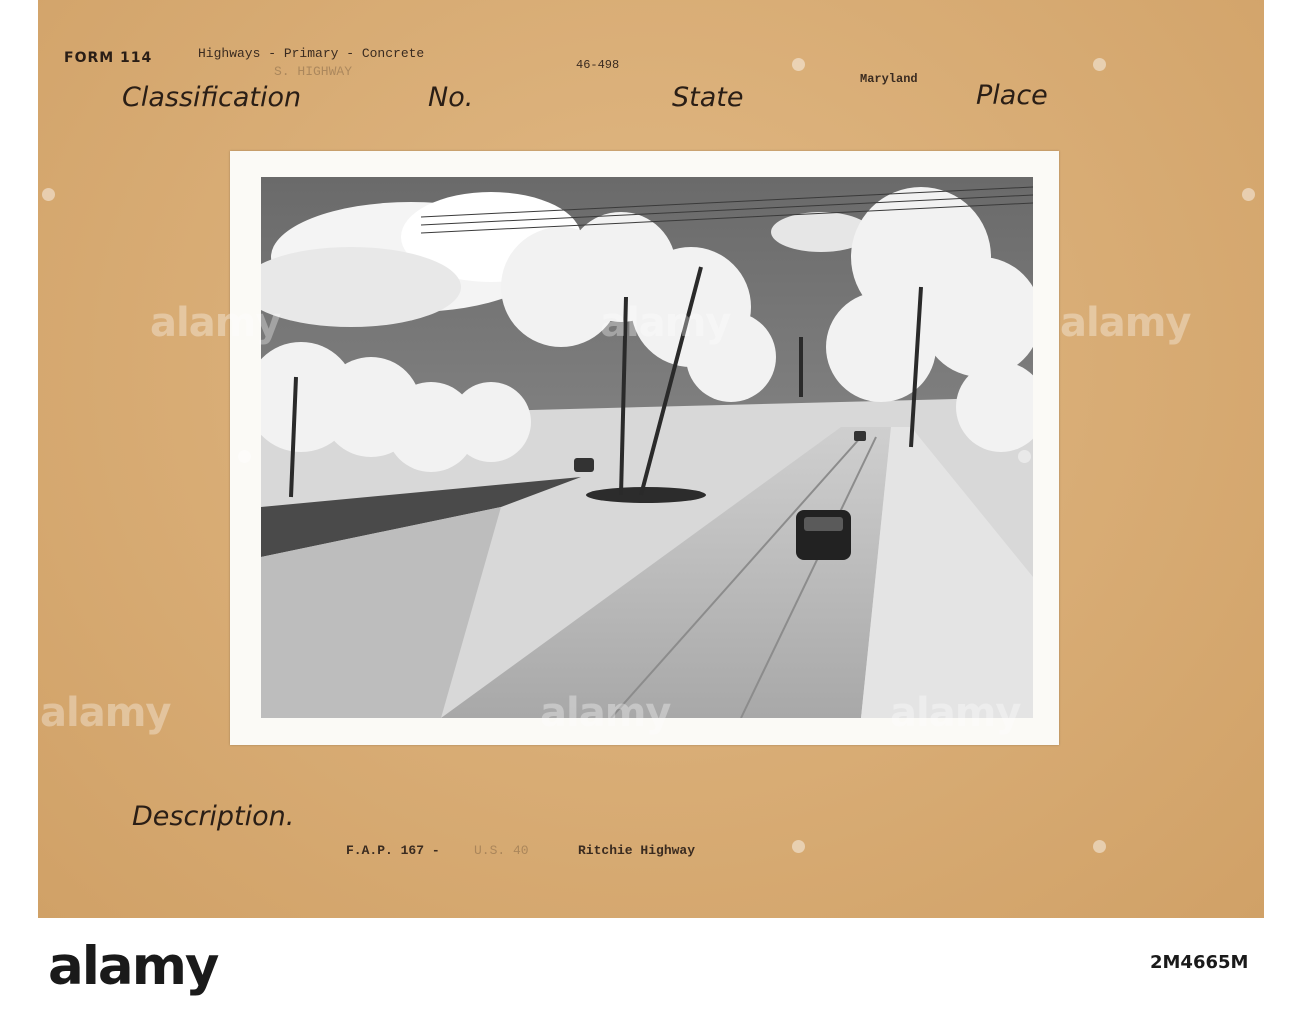 The image size is (1300, 1009). What do you see at coordinates (637, 850) in the screenshot?
I see `description-highway-name: Ritchie Highway` at bounding box center [637, 850].